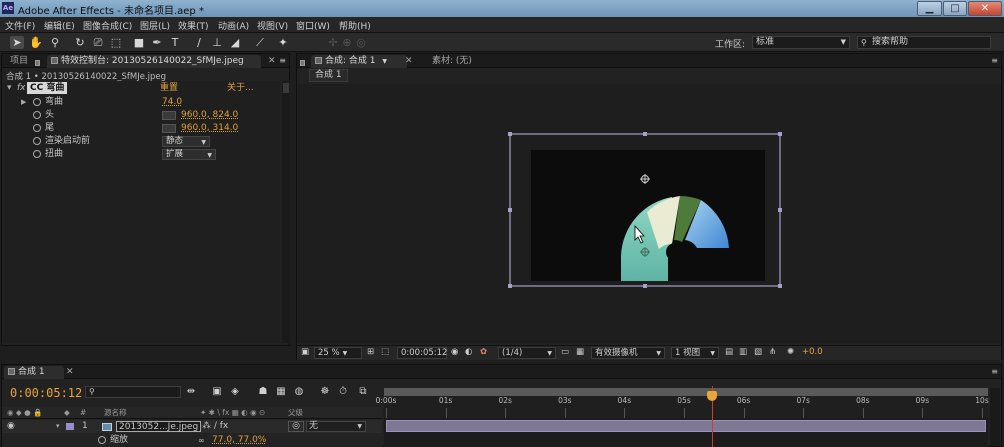 The height and width of the screenshot is (447, 1004). I want to click on layer-track-area, so click(686, 432).